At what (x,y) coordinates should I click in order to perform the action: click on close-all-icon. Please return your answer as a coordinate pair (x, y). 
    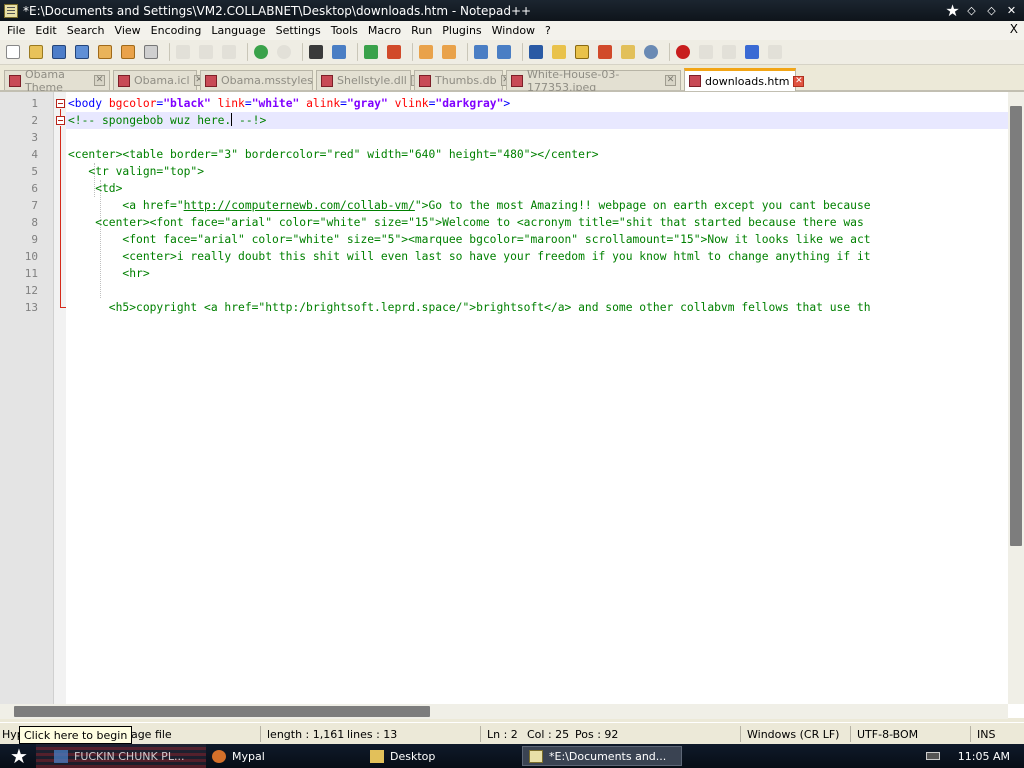
    Looking at the image, I should click on (128, 52).